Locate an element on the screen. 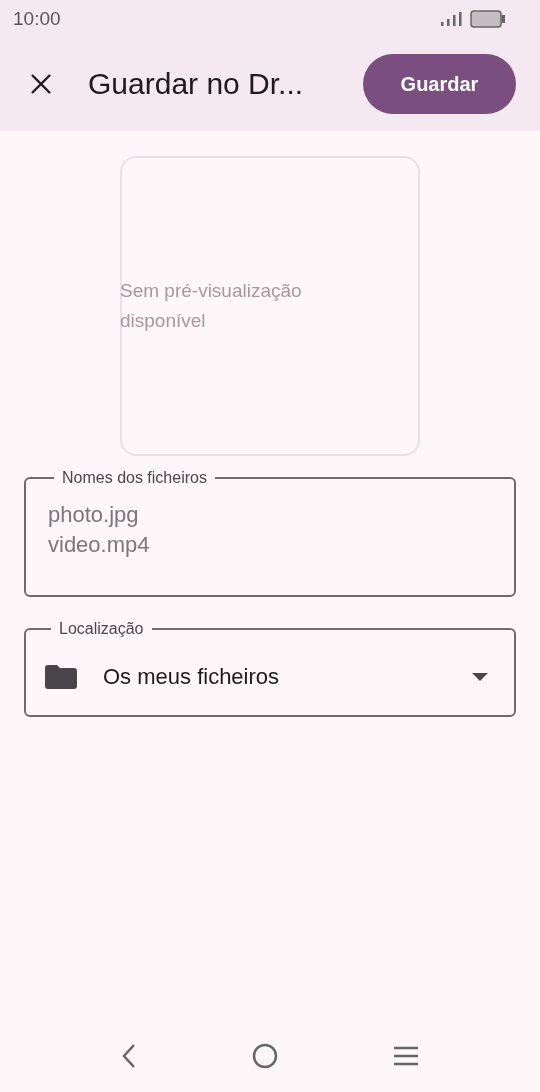 The image size is (540, 1092). signal-icon is located at coordinates (451, 19).